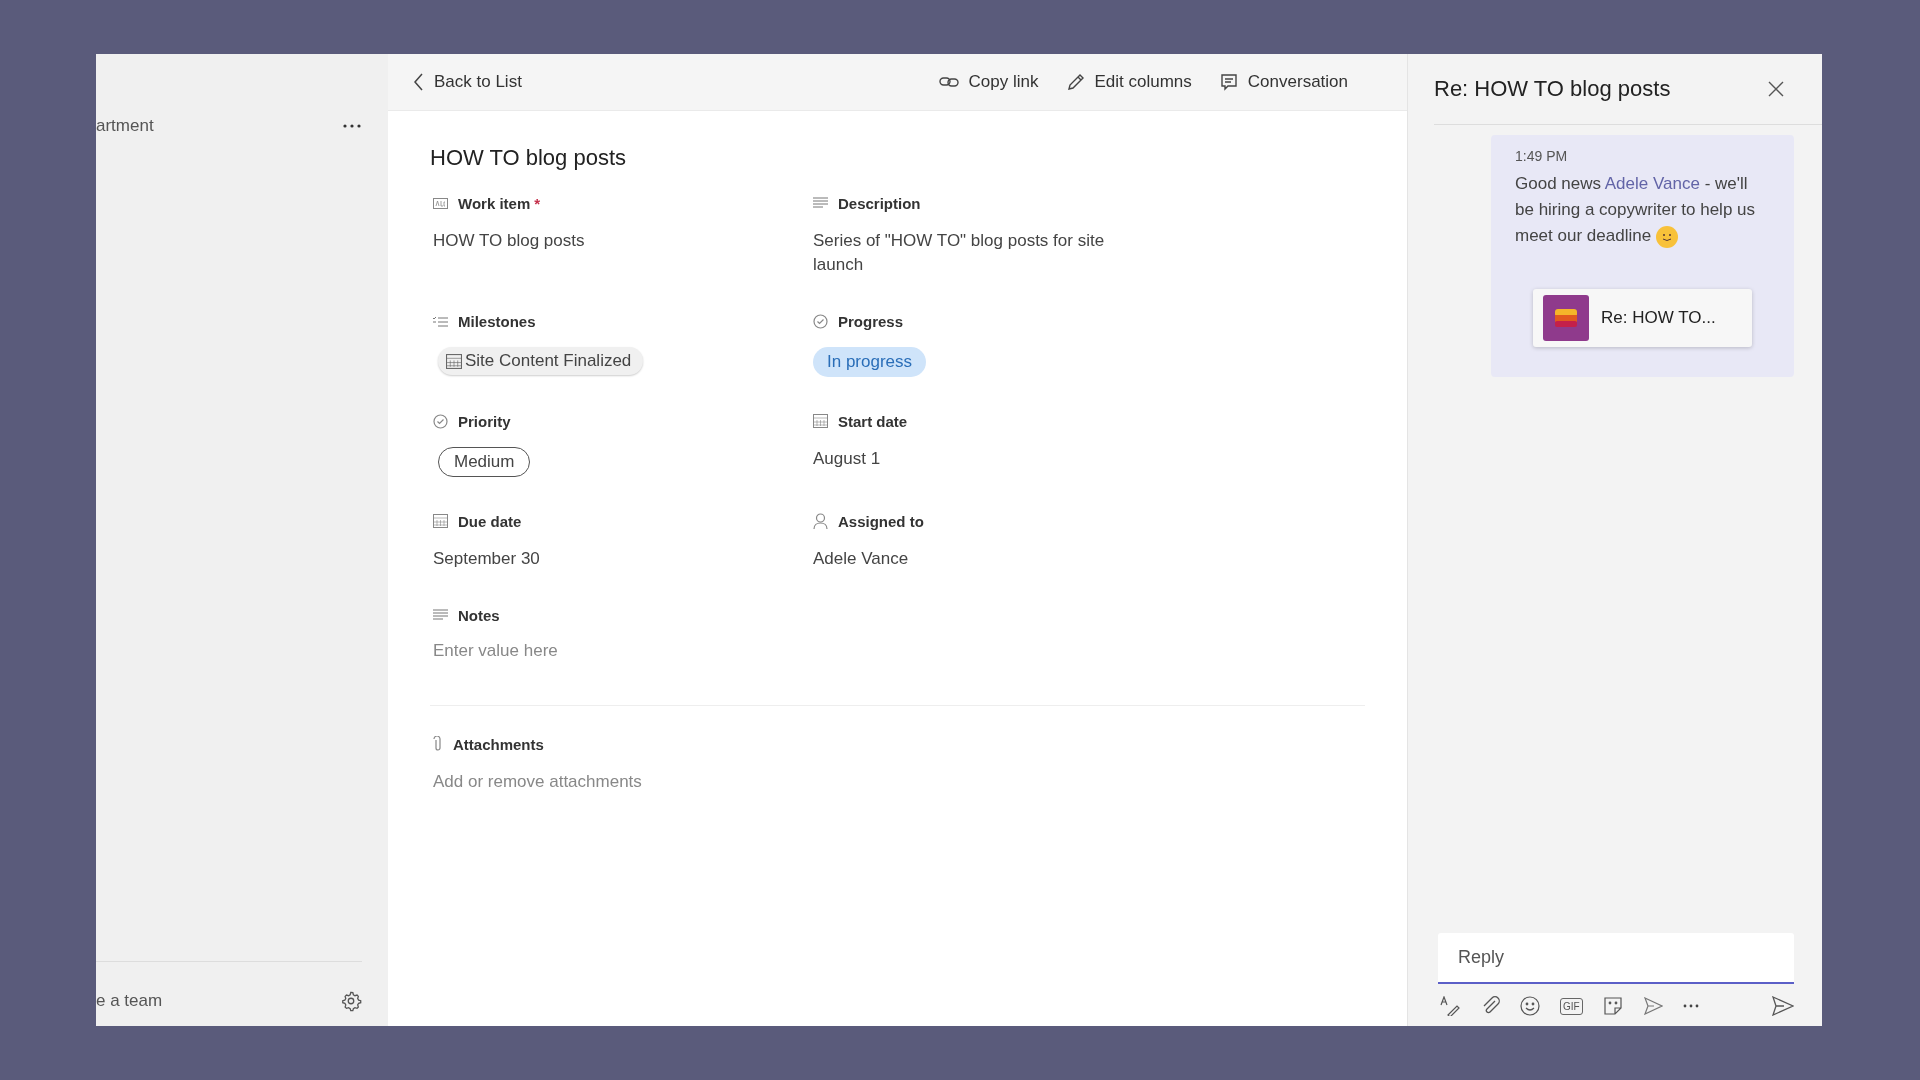 The height and width of the screenshot is (1080, 1920). What do you see at coordinates (973, 559) in the screenshot?
I see `field-value: Adele Vance` at bounding box center [973, 559].